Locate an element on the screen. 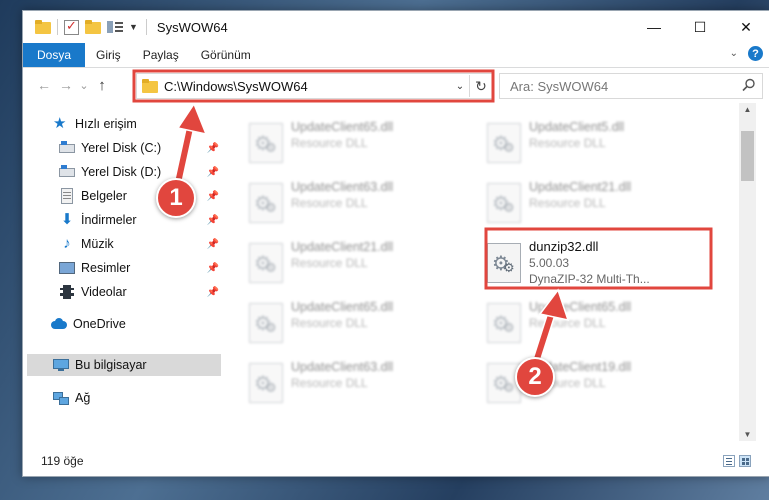 Image resolution: width=769 pixels, height=500 pixels. back-arrow-icon: ← is located at coordinates (44, 85).